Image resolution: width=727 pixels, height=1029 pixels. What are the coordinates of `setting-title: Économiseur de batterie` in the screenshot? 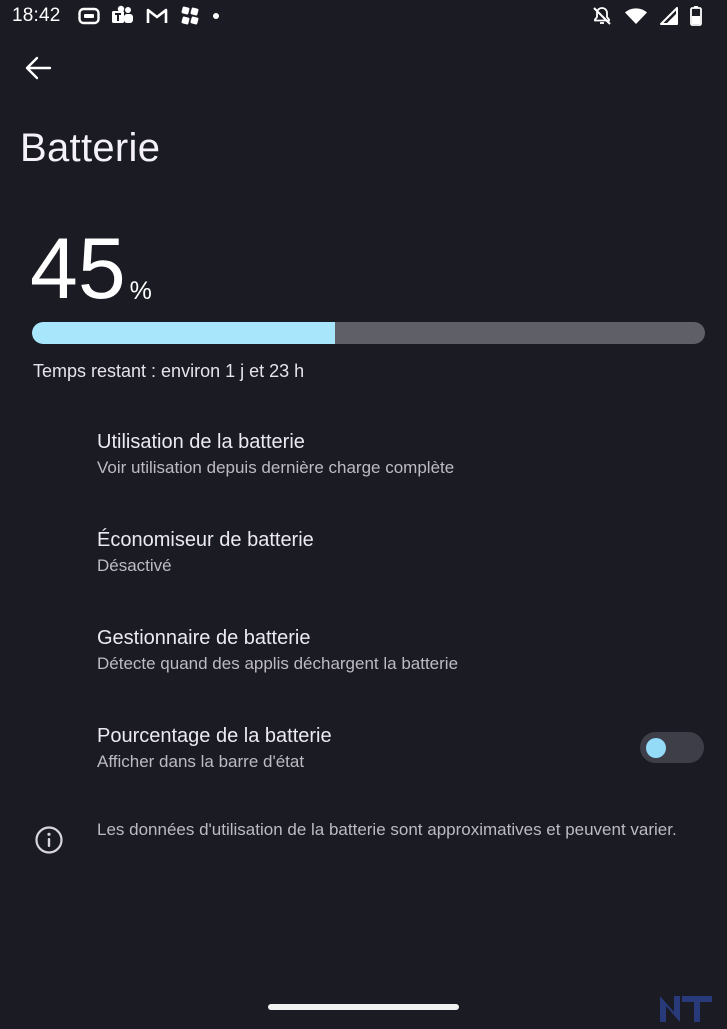 It's located at (205, 540).